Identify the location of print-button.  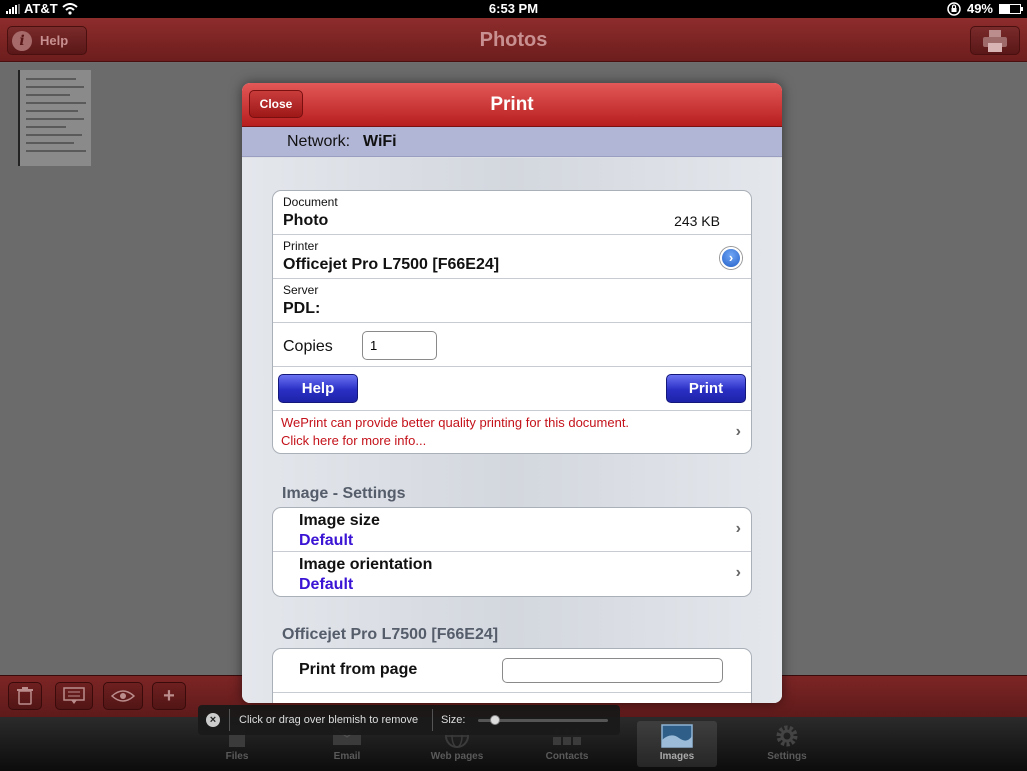
(995, 40).